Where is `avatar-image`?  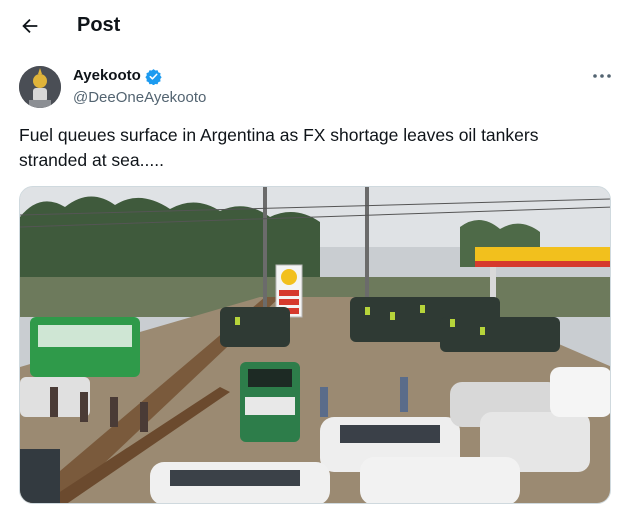
avatar-image is located at coordinates (40, 87).